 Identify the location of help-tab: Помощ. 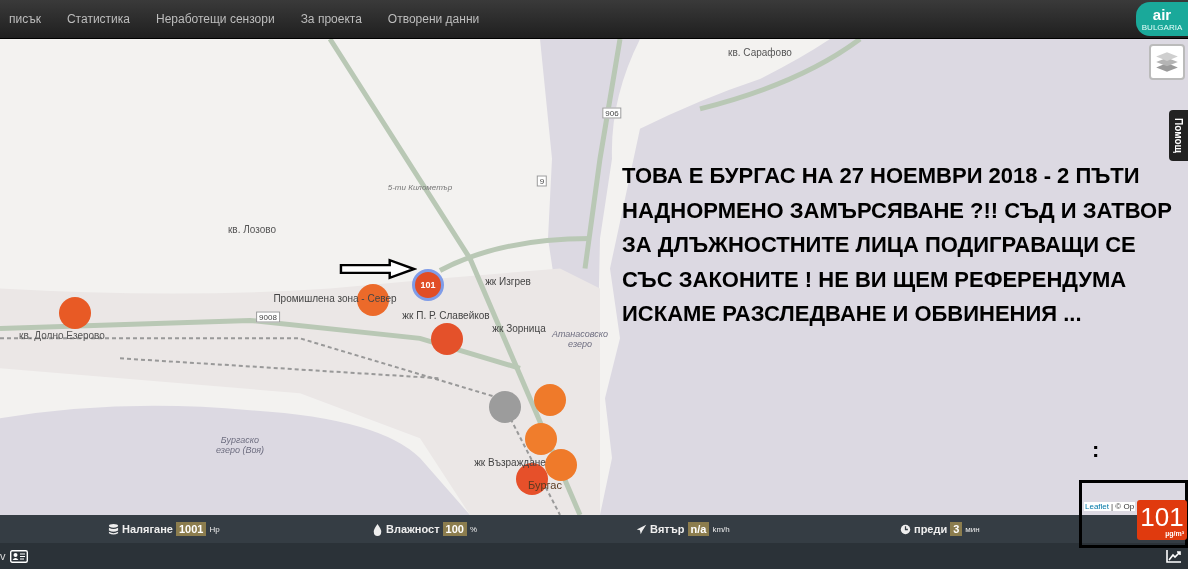
(1178, 135).